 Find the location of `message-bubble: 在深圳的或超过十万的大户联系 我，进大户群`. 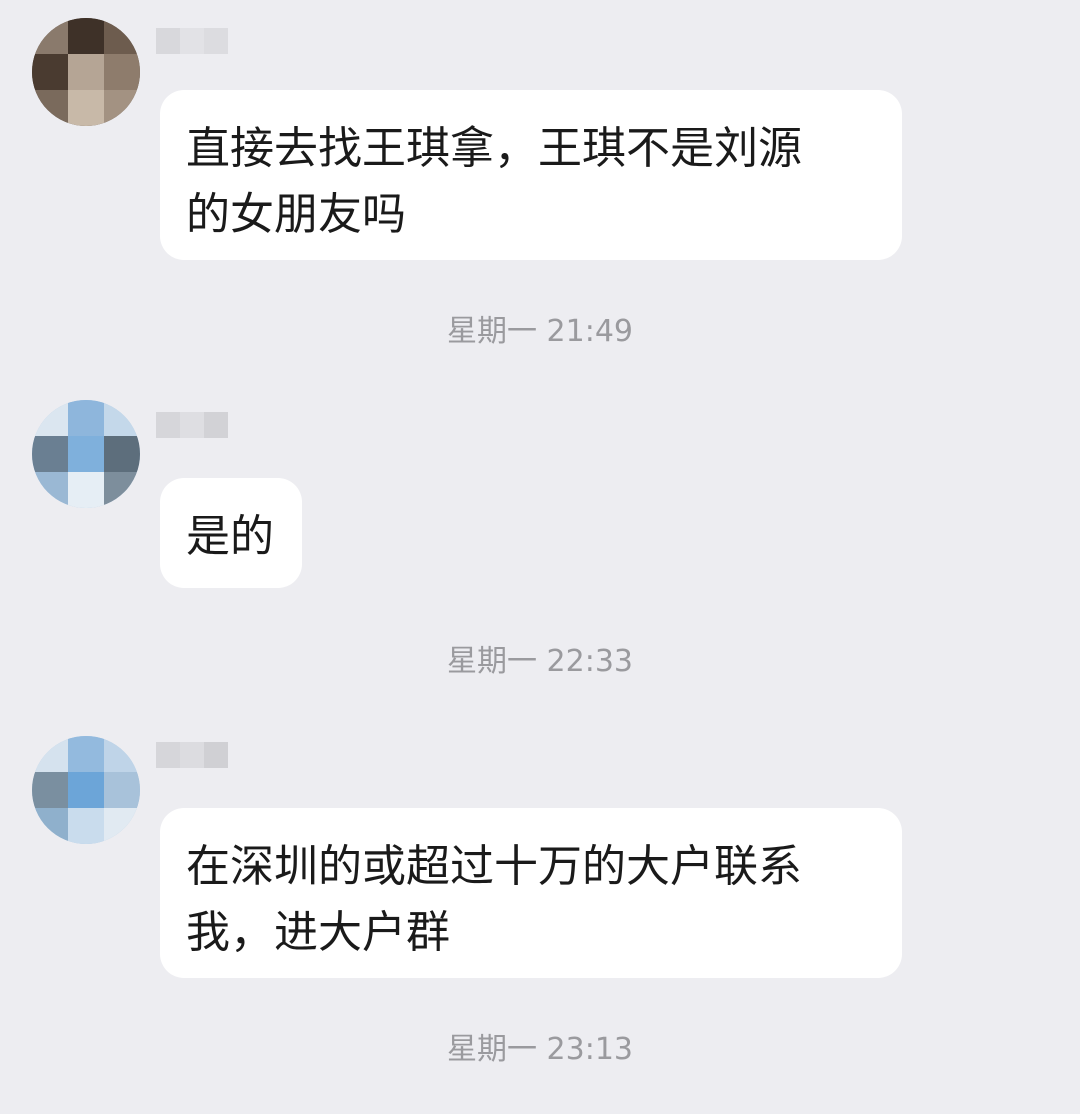

message-bubble: 在深圳的或超过十万的大户联系 我，进大户群 is located at coordinates (531, 893).